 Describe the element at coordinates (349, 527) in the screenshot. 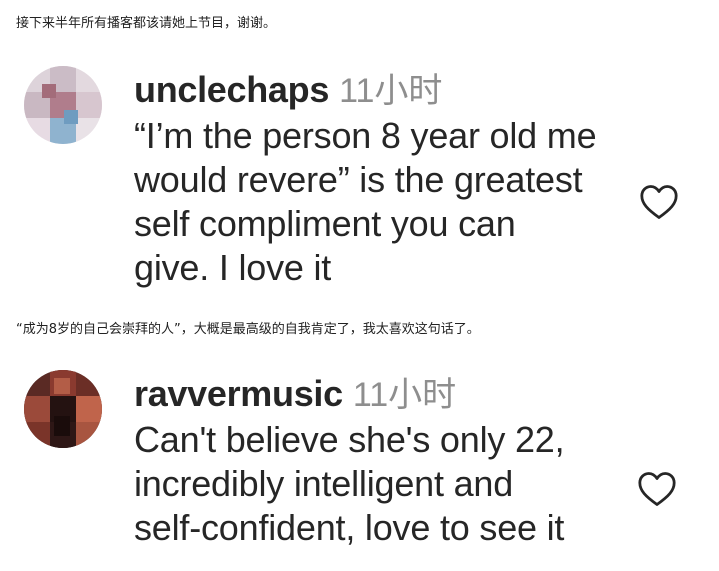

I see `comment-text-line: self-confident, love to see it` at that location.